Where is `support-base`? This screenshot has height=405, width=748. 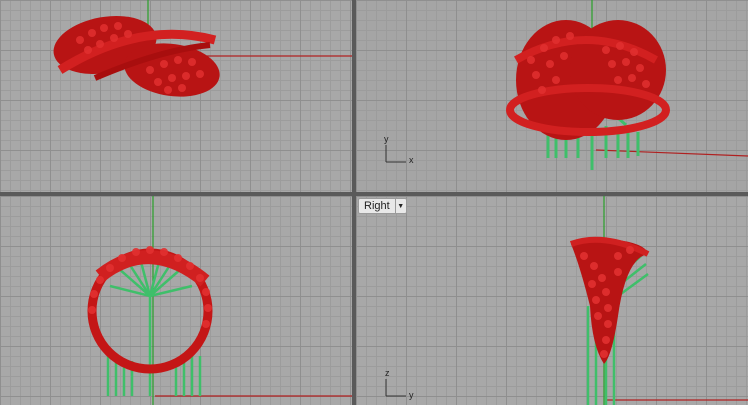
support-base is located at coordinates (154, 326).